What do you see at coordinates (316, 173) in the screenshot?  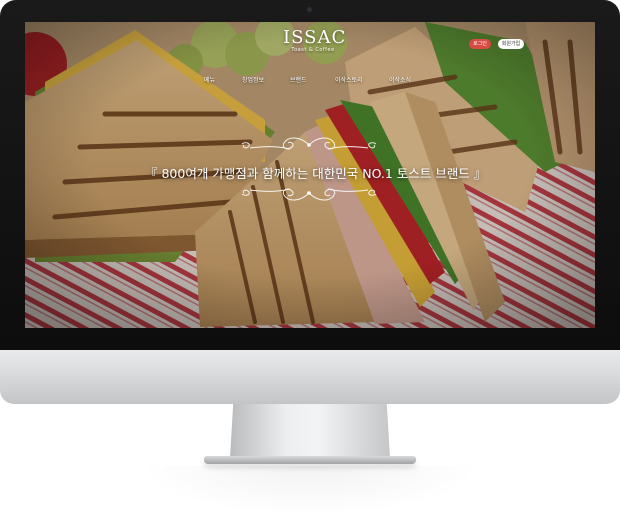 I see `hero-headline: 『 800여개 가맹점과 함께하는 대한민국 NO.1 토스트 브랜드 』` at bounding box center [316, 173].